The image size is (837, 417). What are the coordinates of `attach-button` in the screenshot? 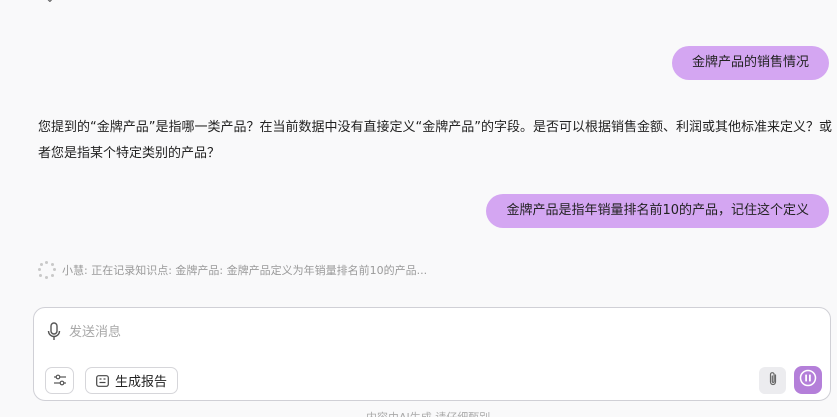 It's located at (772, 380).